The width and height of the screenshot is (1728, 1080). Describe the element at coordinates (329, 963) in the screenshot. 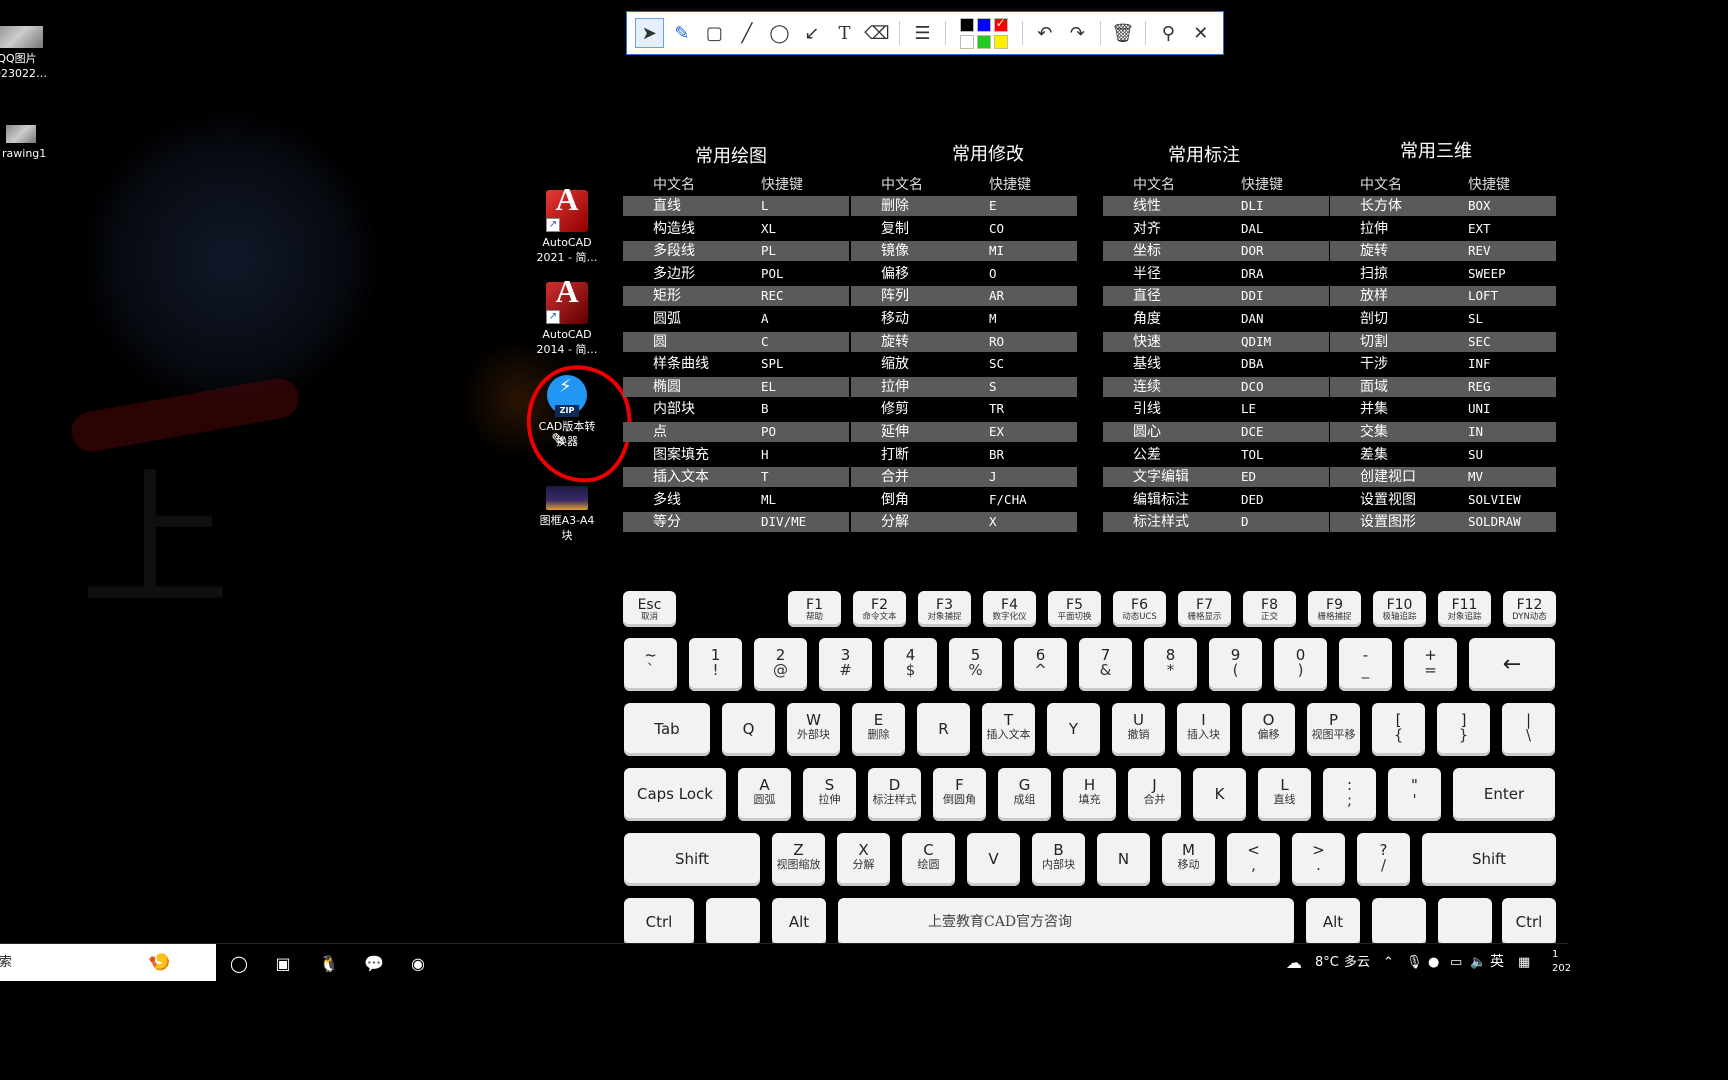

I see `qq-icon: 🐧` at that location.